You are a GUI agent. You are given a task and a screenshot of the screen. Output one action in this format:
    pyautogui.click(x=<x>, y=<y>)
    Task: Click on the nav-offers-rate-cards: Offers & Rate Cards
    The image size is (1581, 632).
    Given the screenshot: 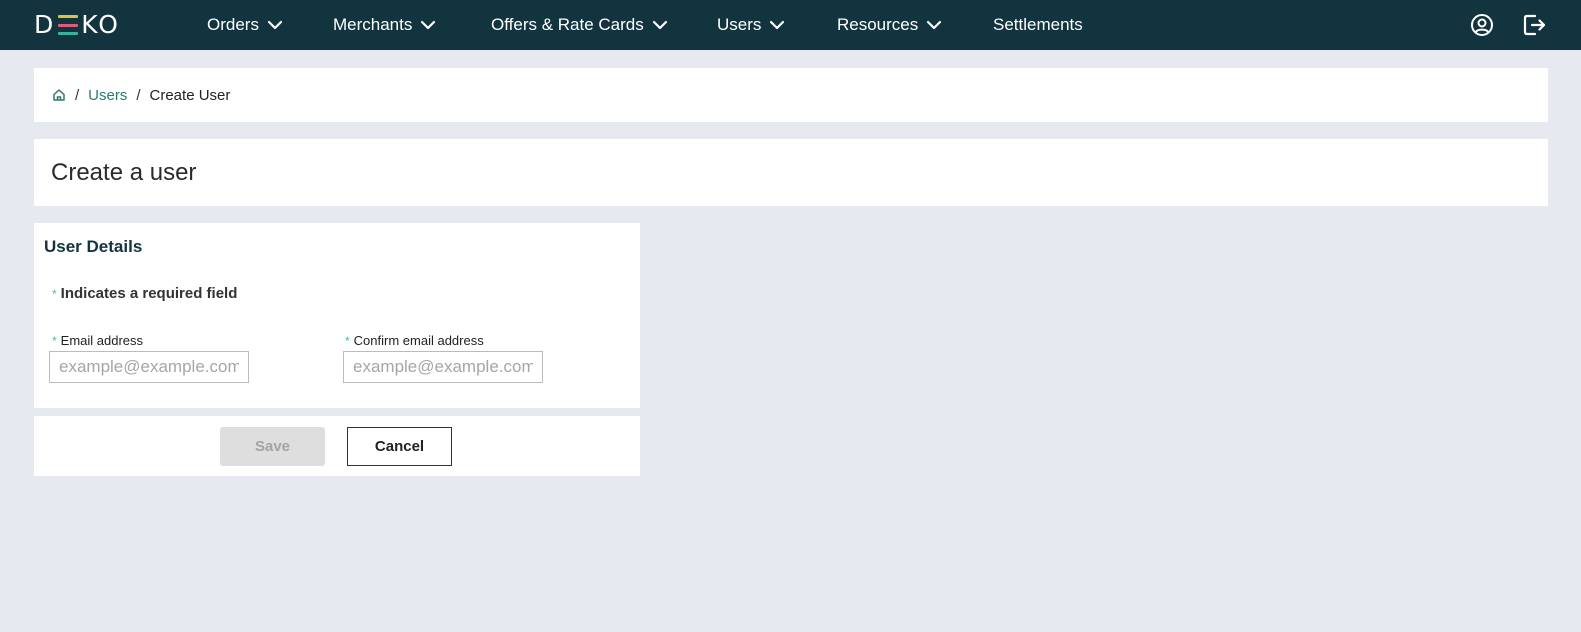 What is the action you would take?
    pyautogui.click(x=579, y=25)
    